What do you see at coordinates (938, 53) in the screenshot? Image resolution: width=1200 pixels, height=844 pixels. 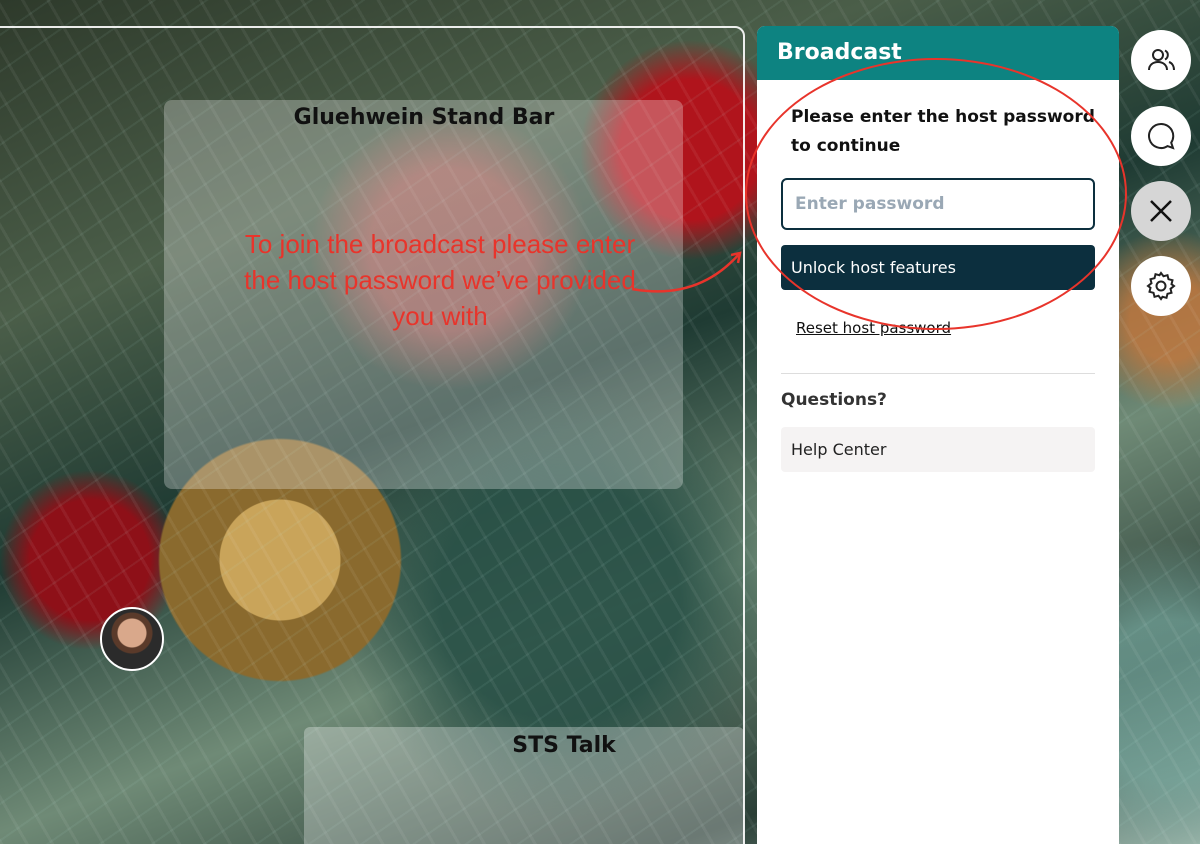 I see `panel-header: Broadcast` at bounding box center [938, 53].